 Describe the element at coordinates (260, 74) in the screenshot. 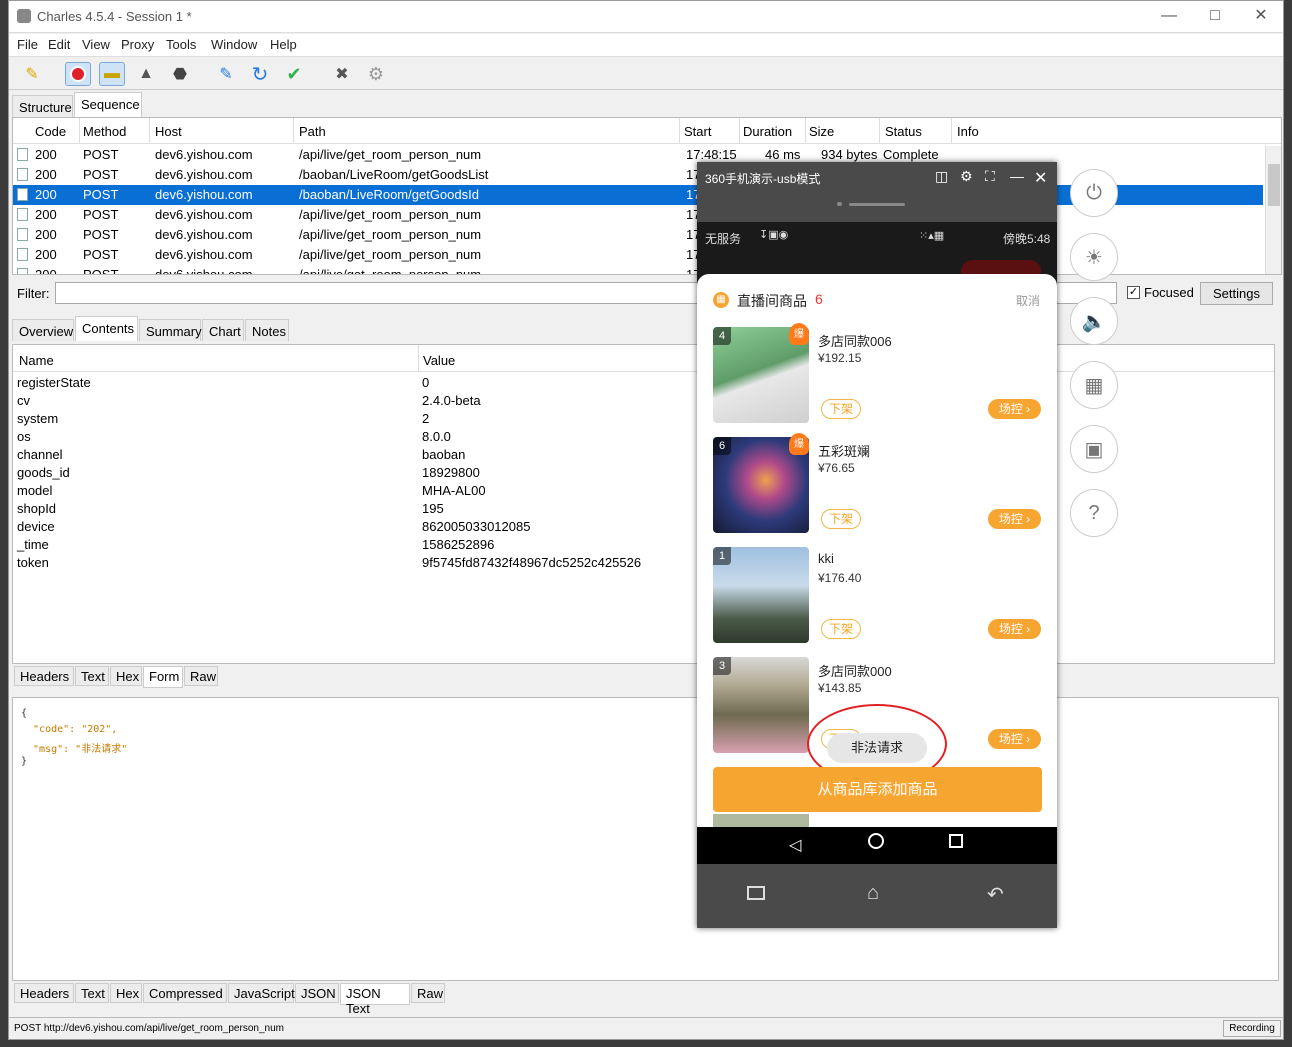

I see `refresh-icon: ↻` at that location.